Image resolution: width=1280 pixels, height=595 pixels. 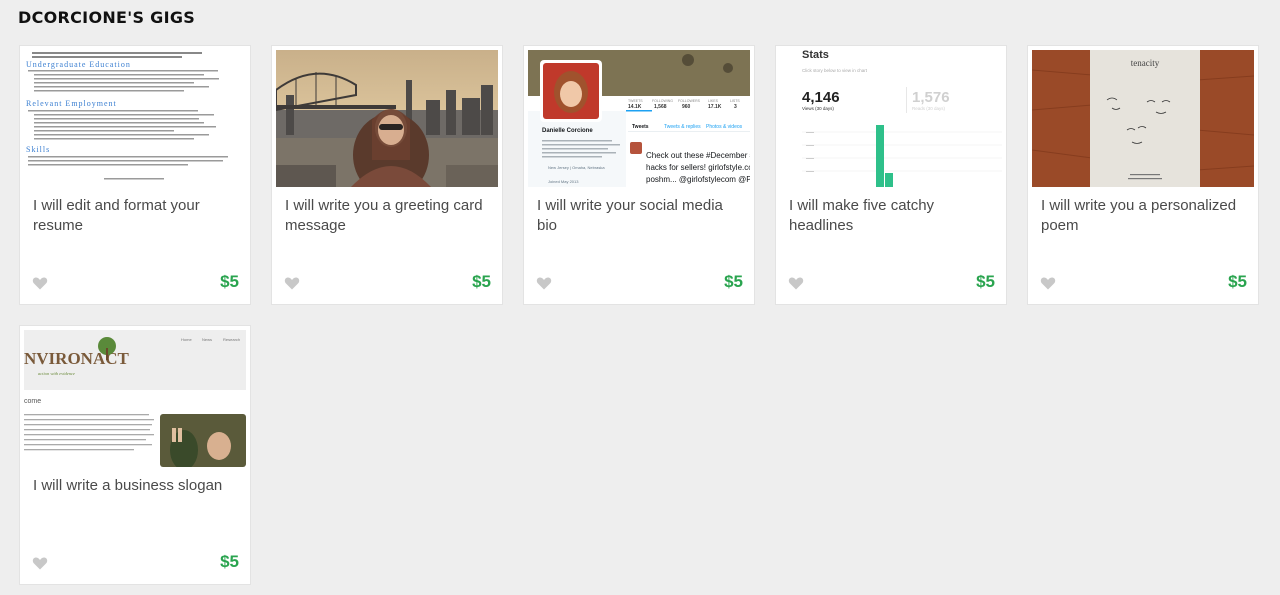 What do you see at coordinates (387, 216) in the screenshot?
I see `gig-title: I will write you a greeting card message` at bounding box center [387, 216].